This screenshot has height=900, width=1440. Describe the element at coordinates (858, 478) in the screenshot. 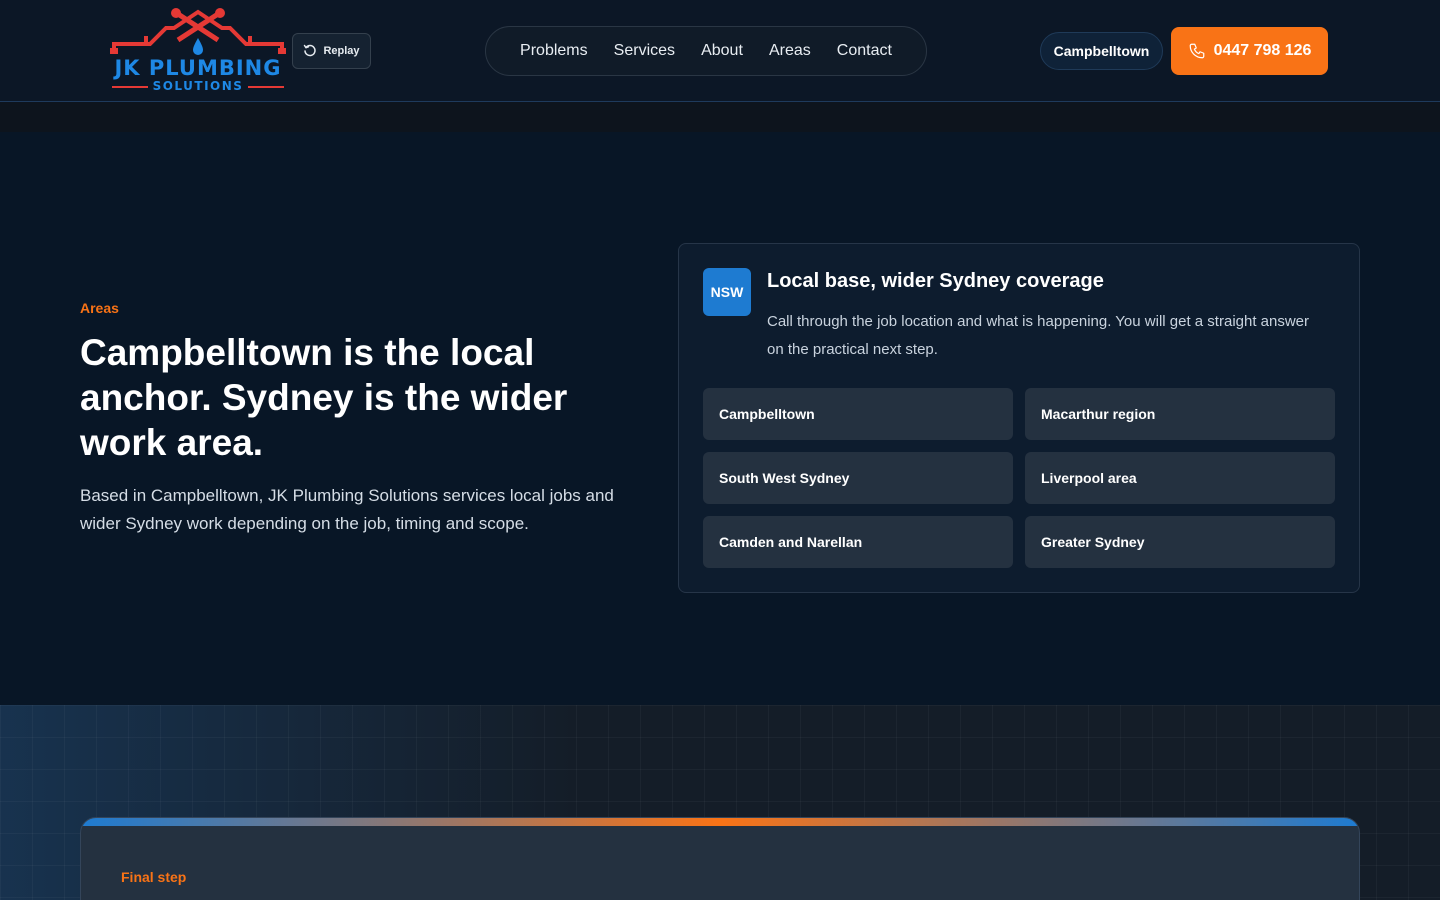

I see `area-item-south-west-sydney: South West Sydney` at that location.